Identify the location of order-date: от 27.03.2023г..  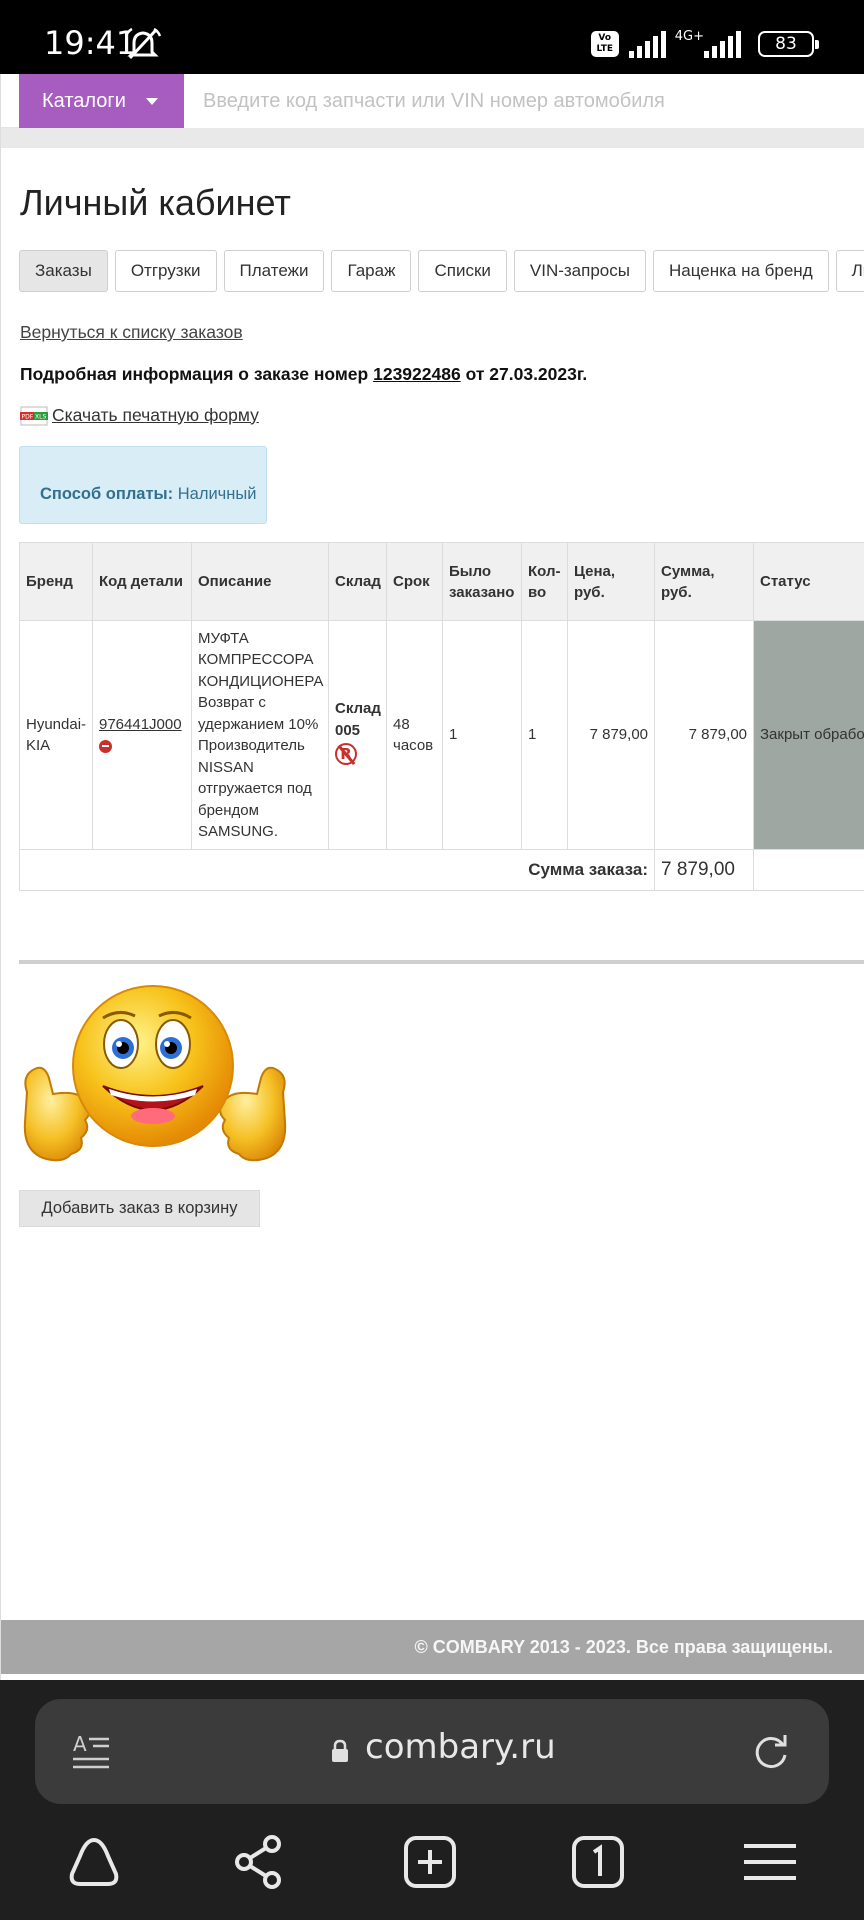
(526, 374).